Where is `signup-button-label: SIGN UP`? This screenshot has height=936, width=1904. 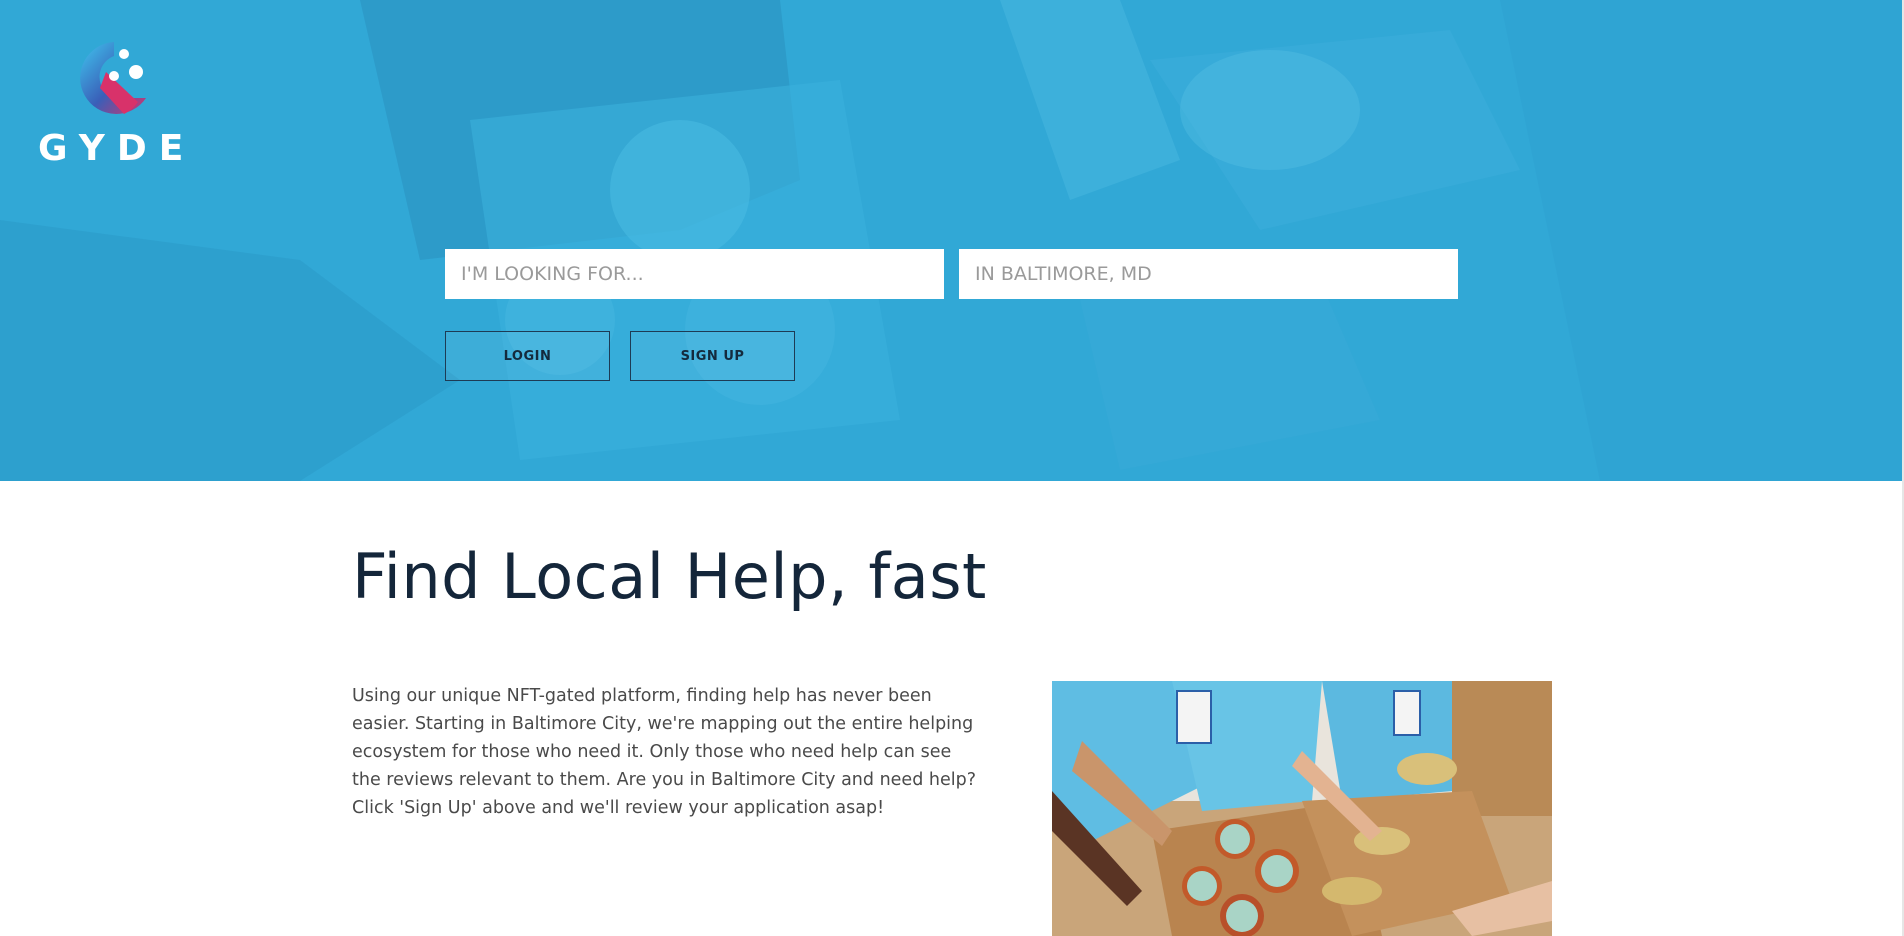 signup-button-label: SIGN UP is located at coordinates (712, 356).